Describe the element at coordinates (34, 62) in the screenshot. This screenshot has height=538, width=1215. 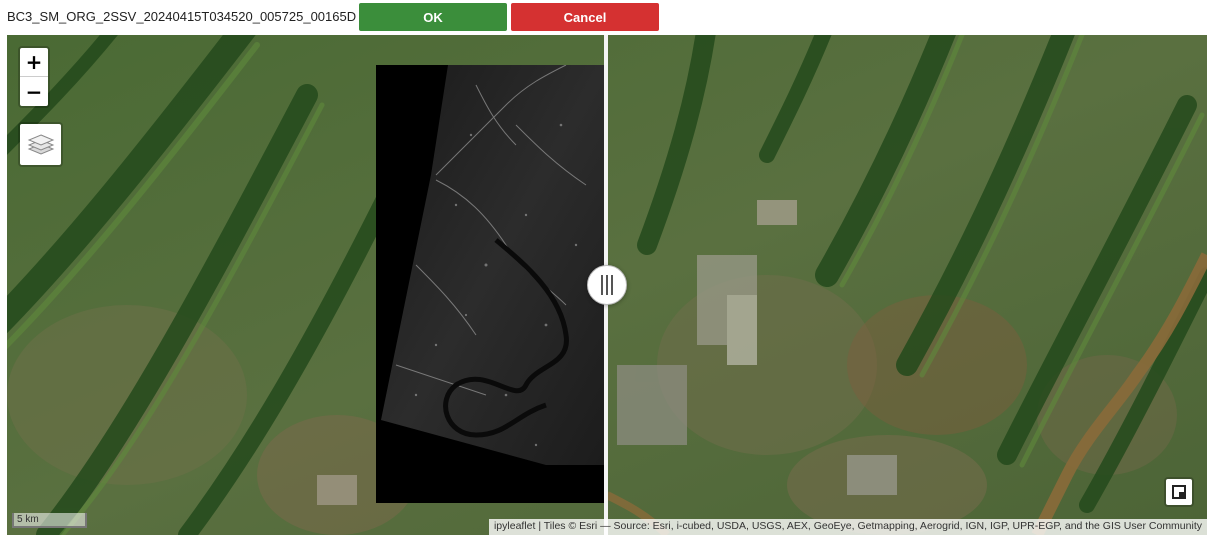
I see `zoom-in-button: +` at that location.